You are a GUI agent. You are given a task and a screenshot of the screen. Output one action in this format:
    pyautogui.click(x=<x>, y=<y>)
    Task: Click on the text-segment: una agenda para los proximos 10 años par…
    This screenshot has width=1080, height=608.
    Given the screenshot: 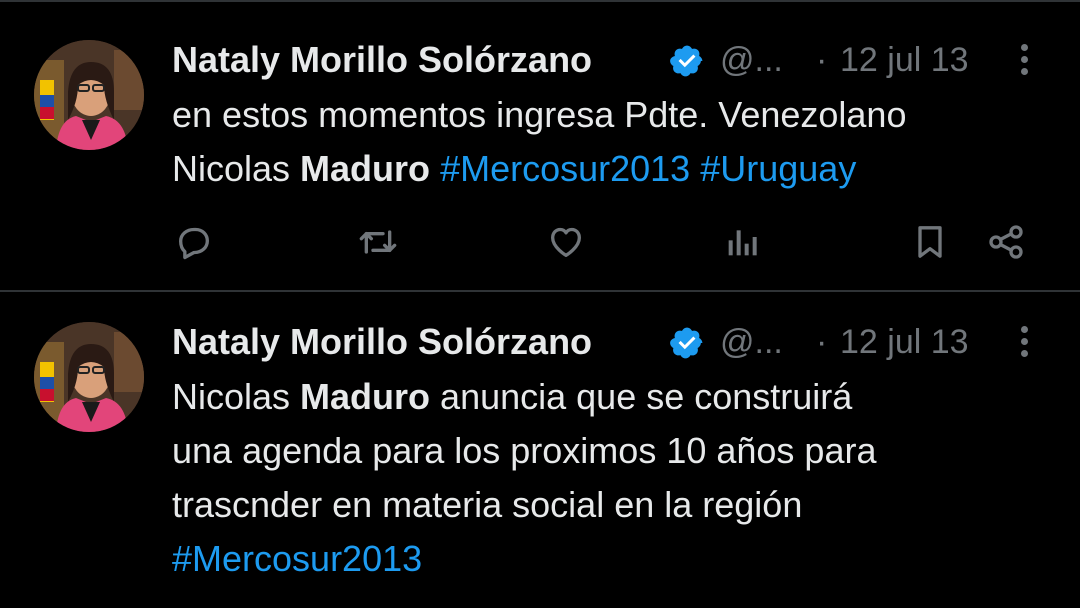 What is the action you would take?
    pyautogui.click(x=524, y=450)
    